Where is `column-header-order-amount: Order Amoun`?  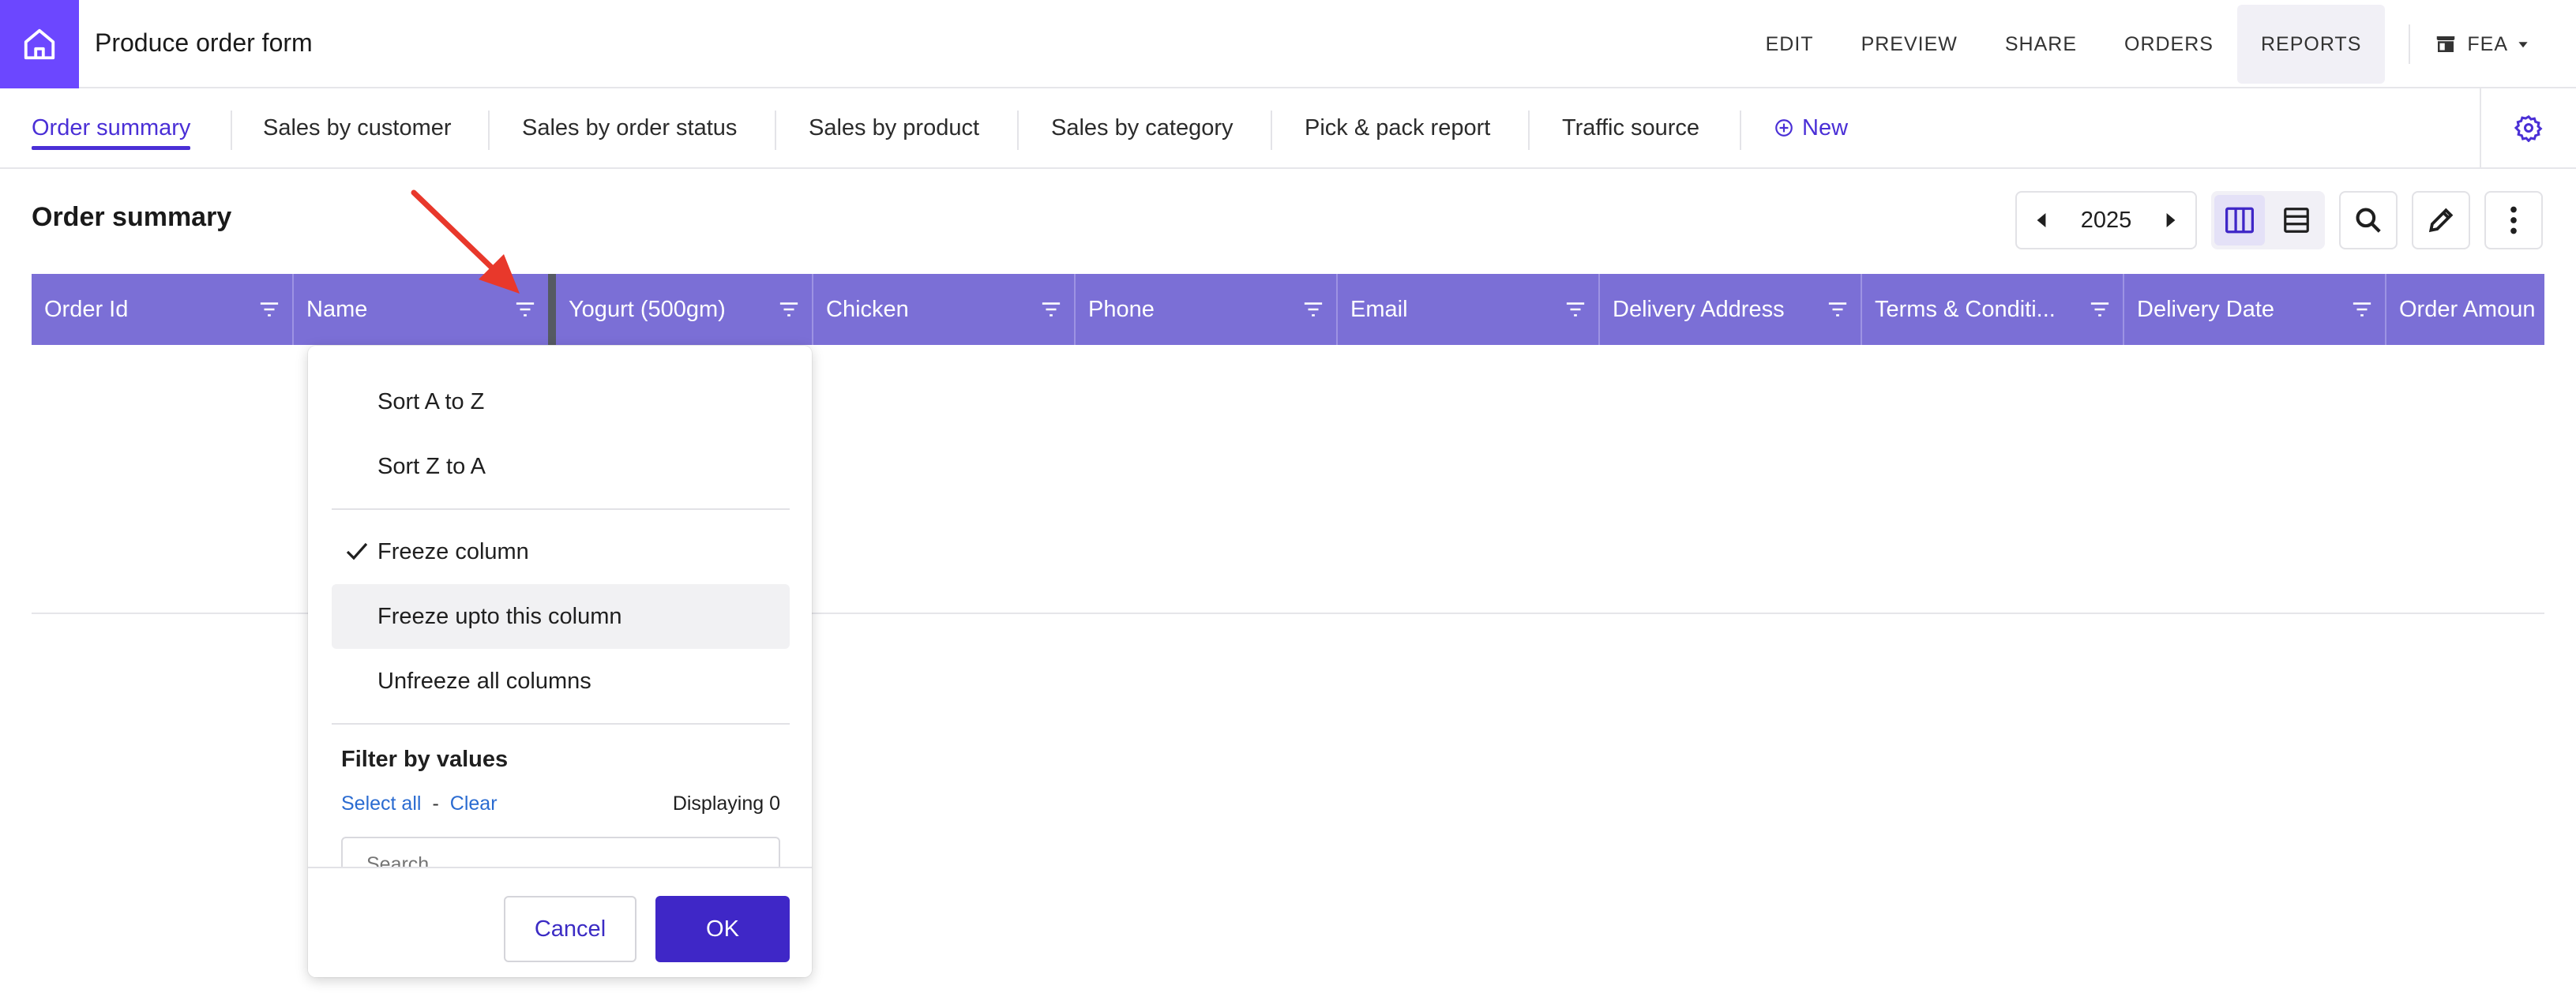 column-header-order-amount: Order Amoun is located at coordinates (2465, 310).